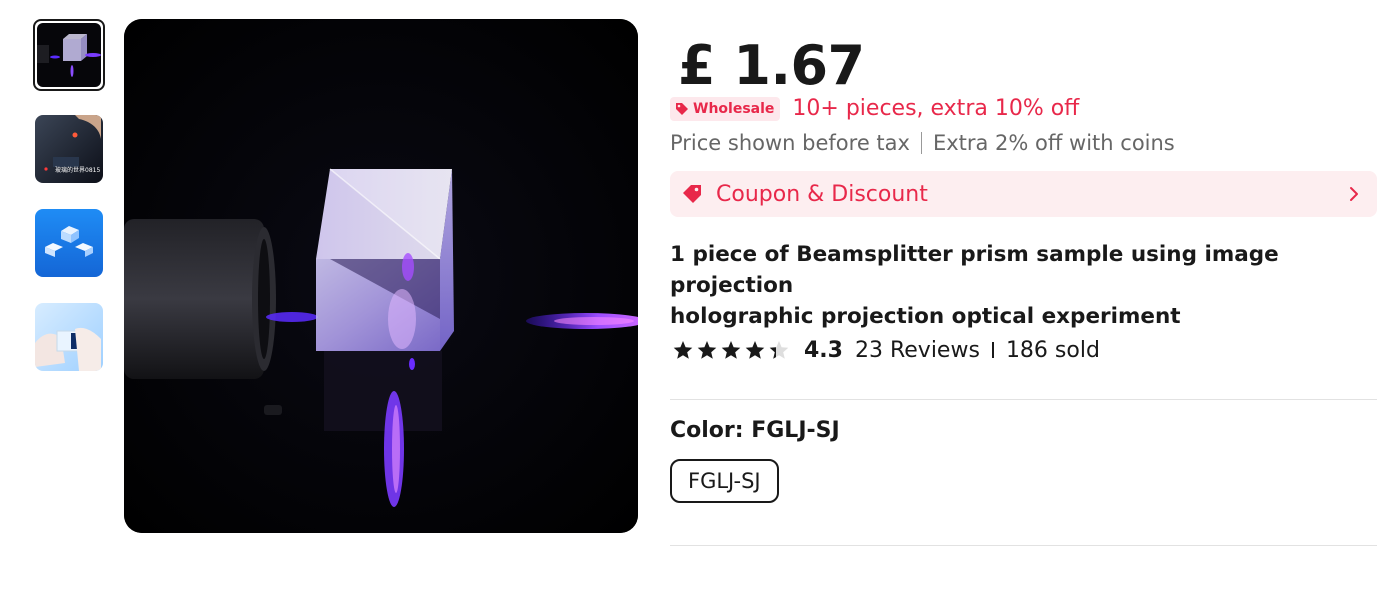 The height and width of the screenshot is (594, 1392). Describe the element at coordinates (771, 65) in the screenshot. I see `price: £ 1.67` at that location.